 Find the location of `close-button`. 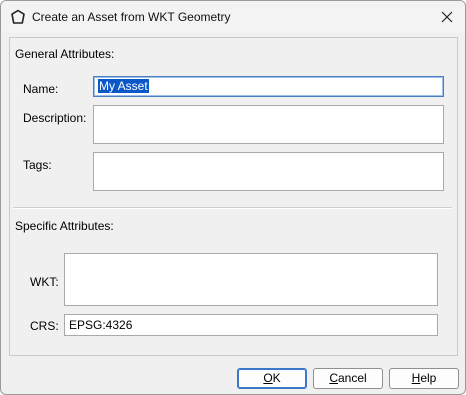

close-button is located at coordinates (447, 17).